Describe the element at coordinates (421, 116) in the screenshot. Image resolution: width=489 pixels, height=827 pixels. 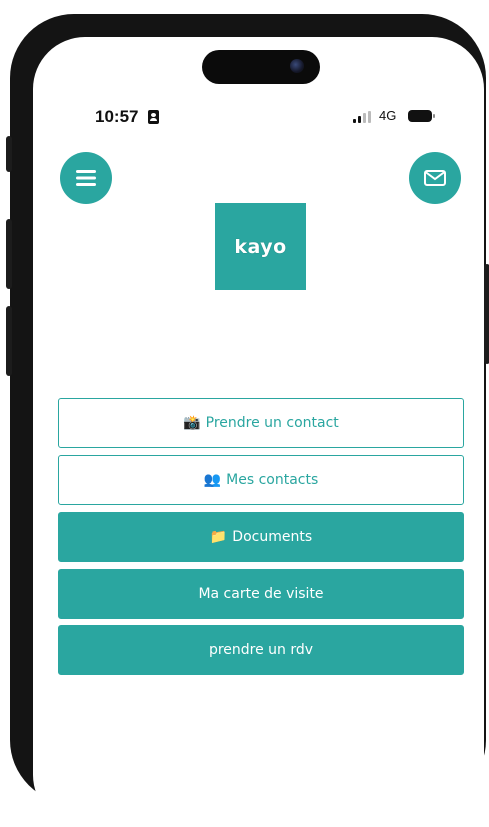
I see `battery-icon` at that location.